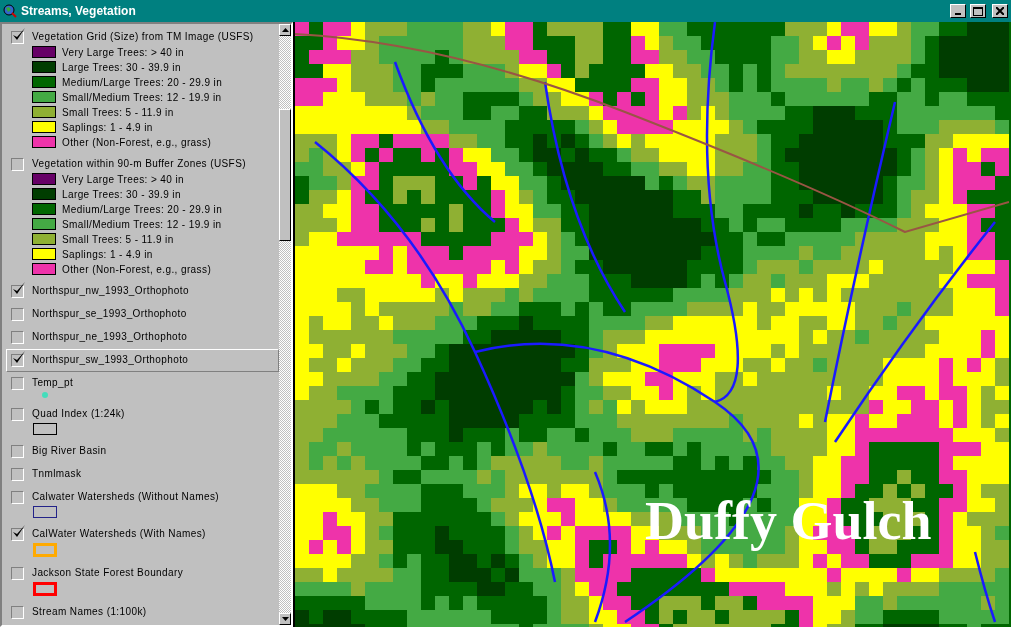 This screenshot has height=627, width=1011. I want to click on layer-name: Northspur_ne_1993_Orthophoto, so click(110, 336).